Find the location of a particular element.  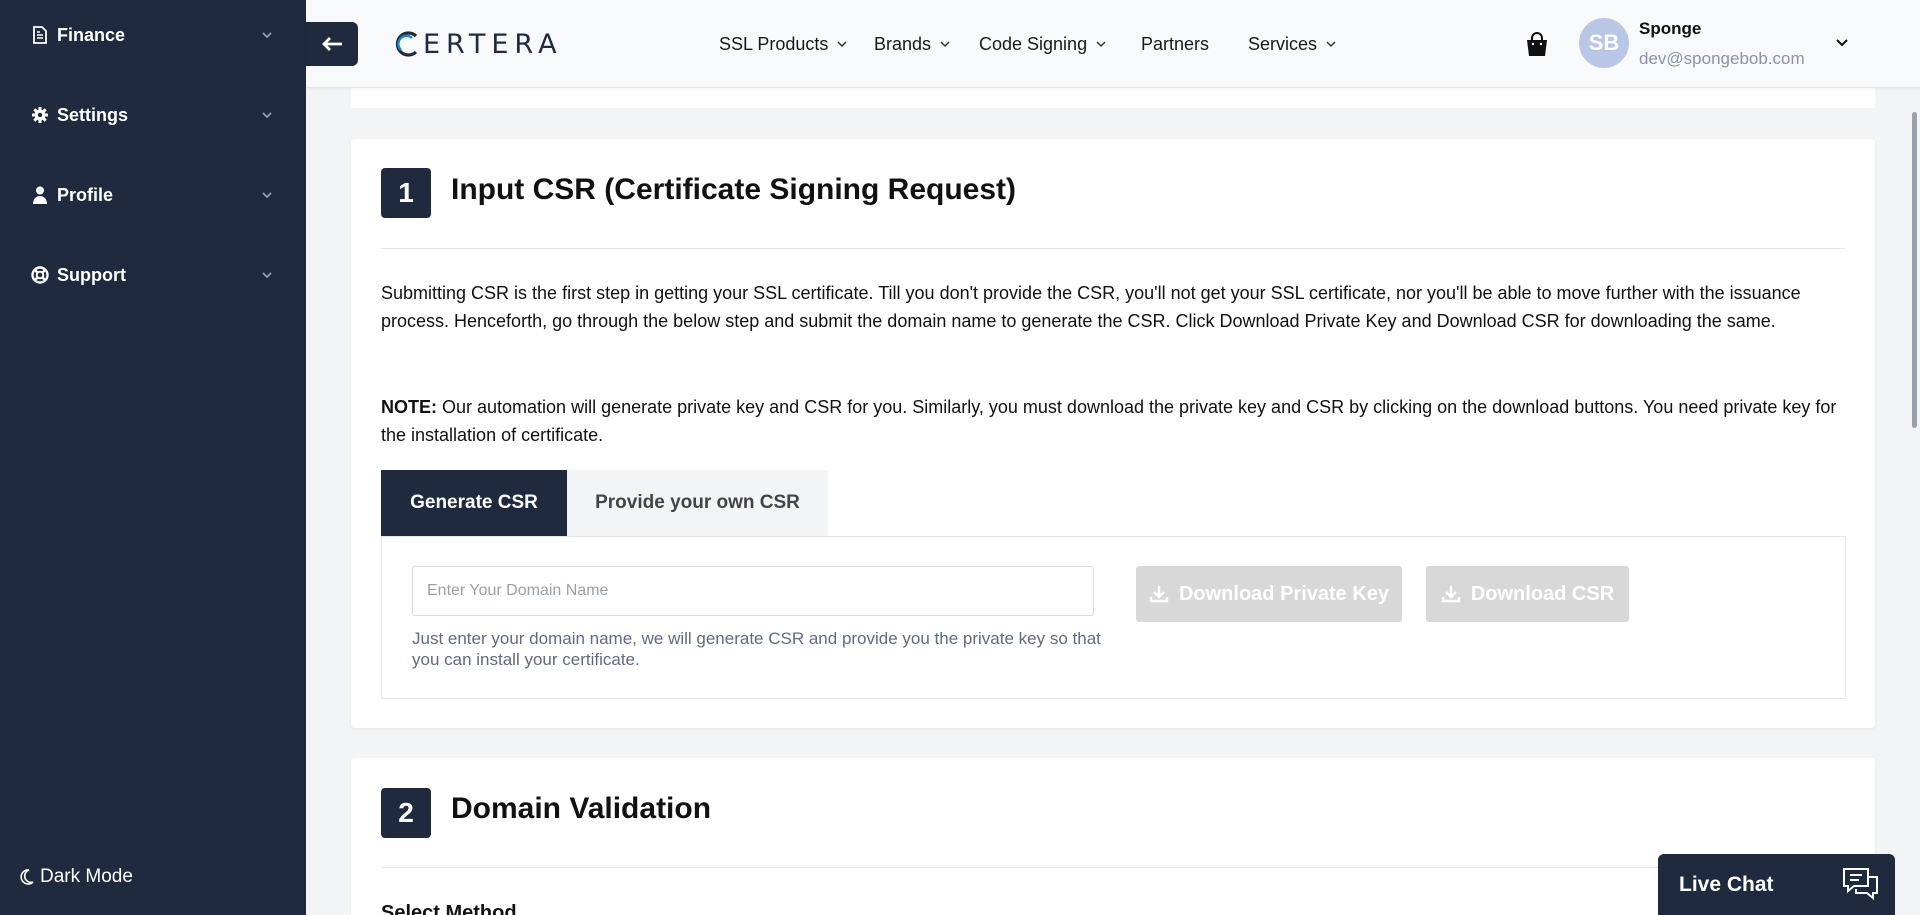

download-csr-button: Download CSR is located at coordinates (1527, 594).